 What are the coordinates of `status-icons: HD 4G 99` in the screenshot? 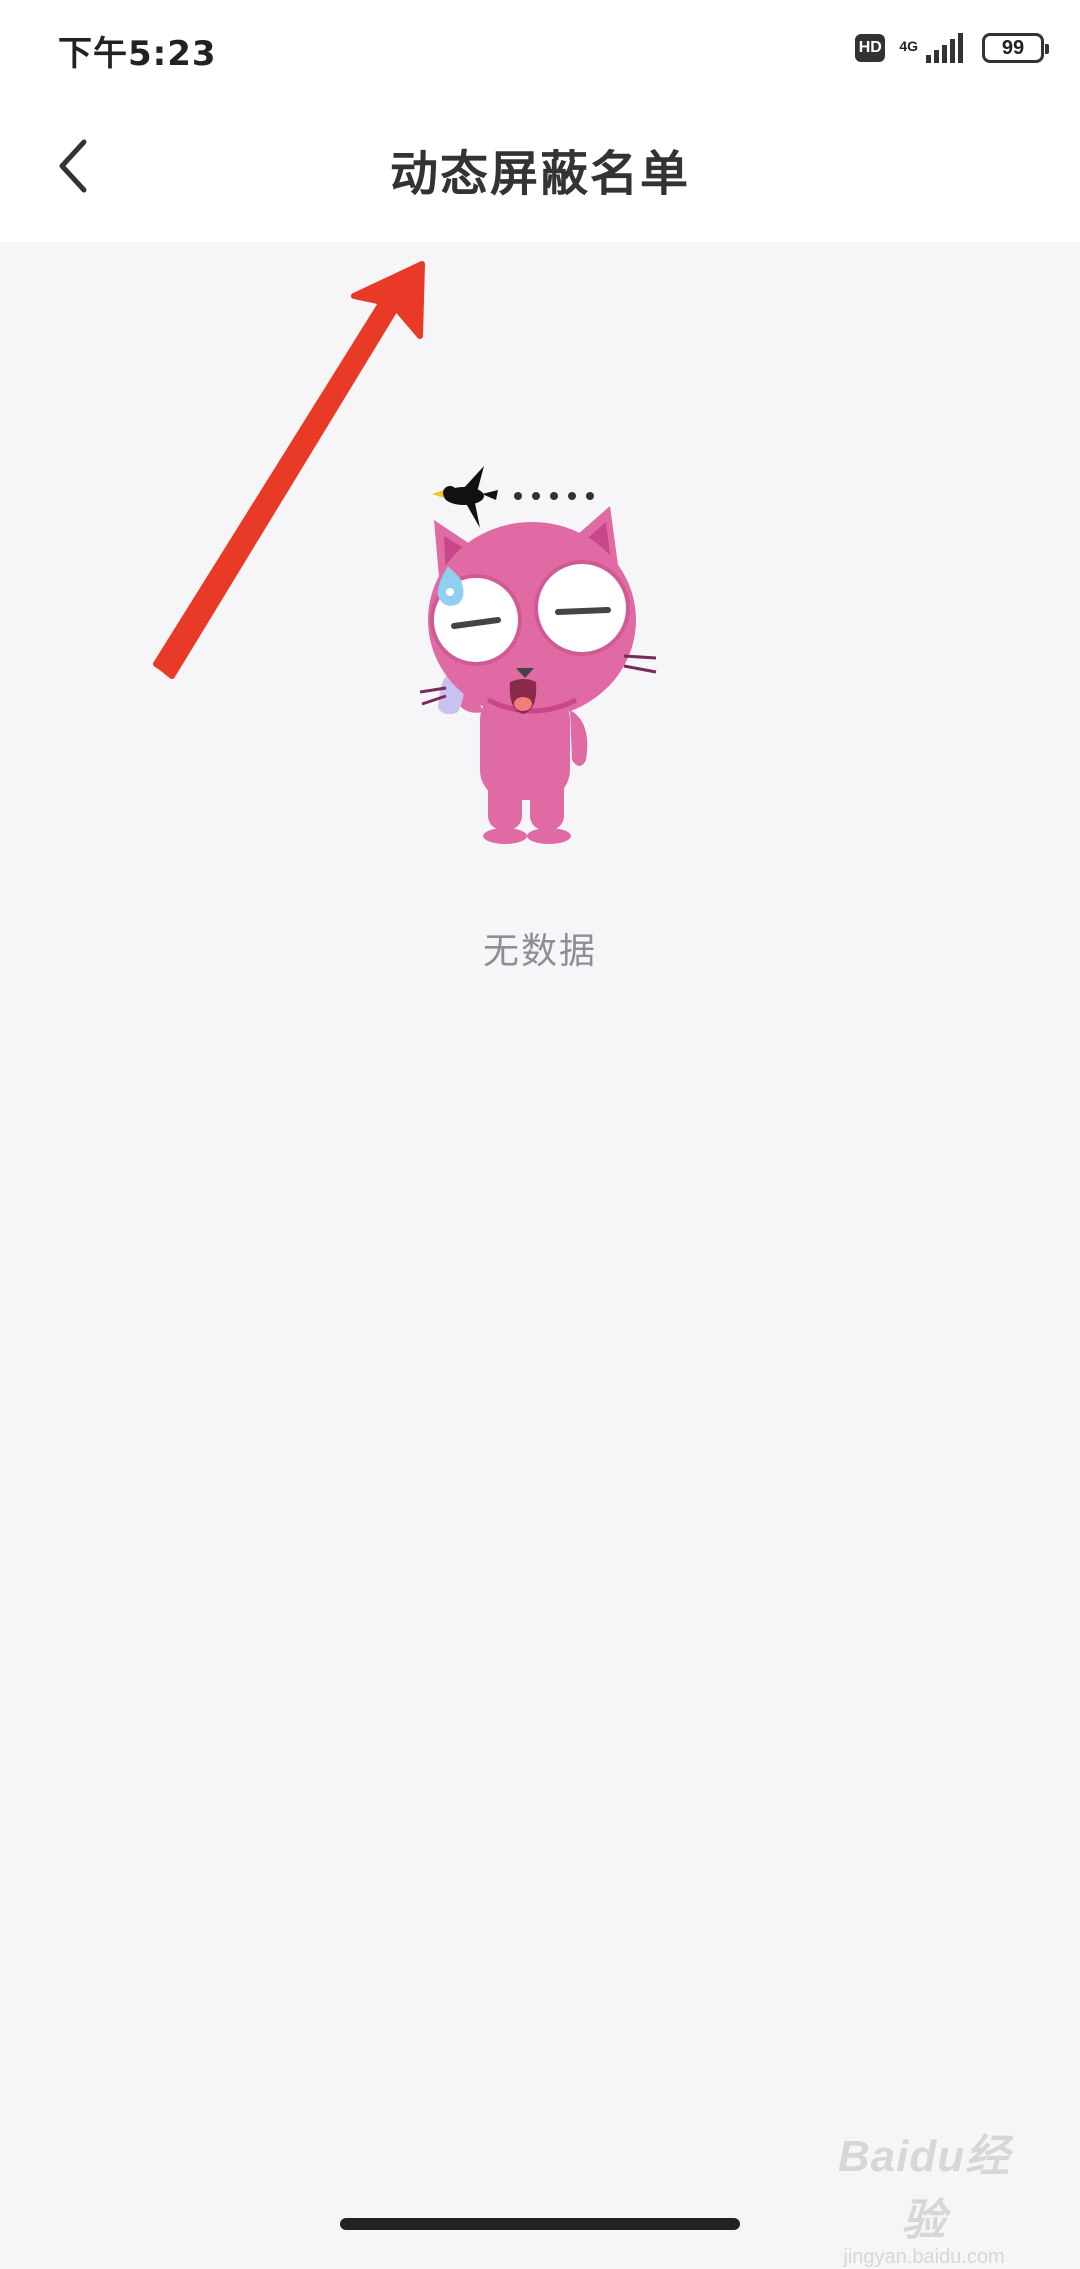 It's located at (952, 48).